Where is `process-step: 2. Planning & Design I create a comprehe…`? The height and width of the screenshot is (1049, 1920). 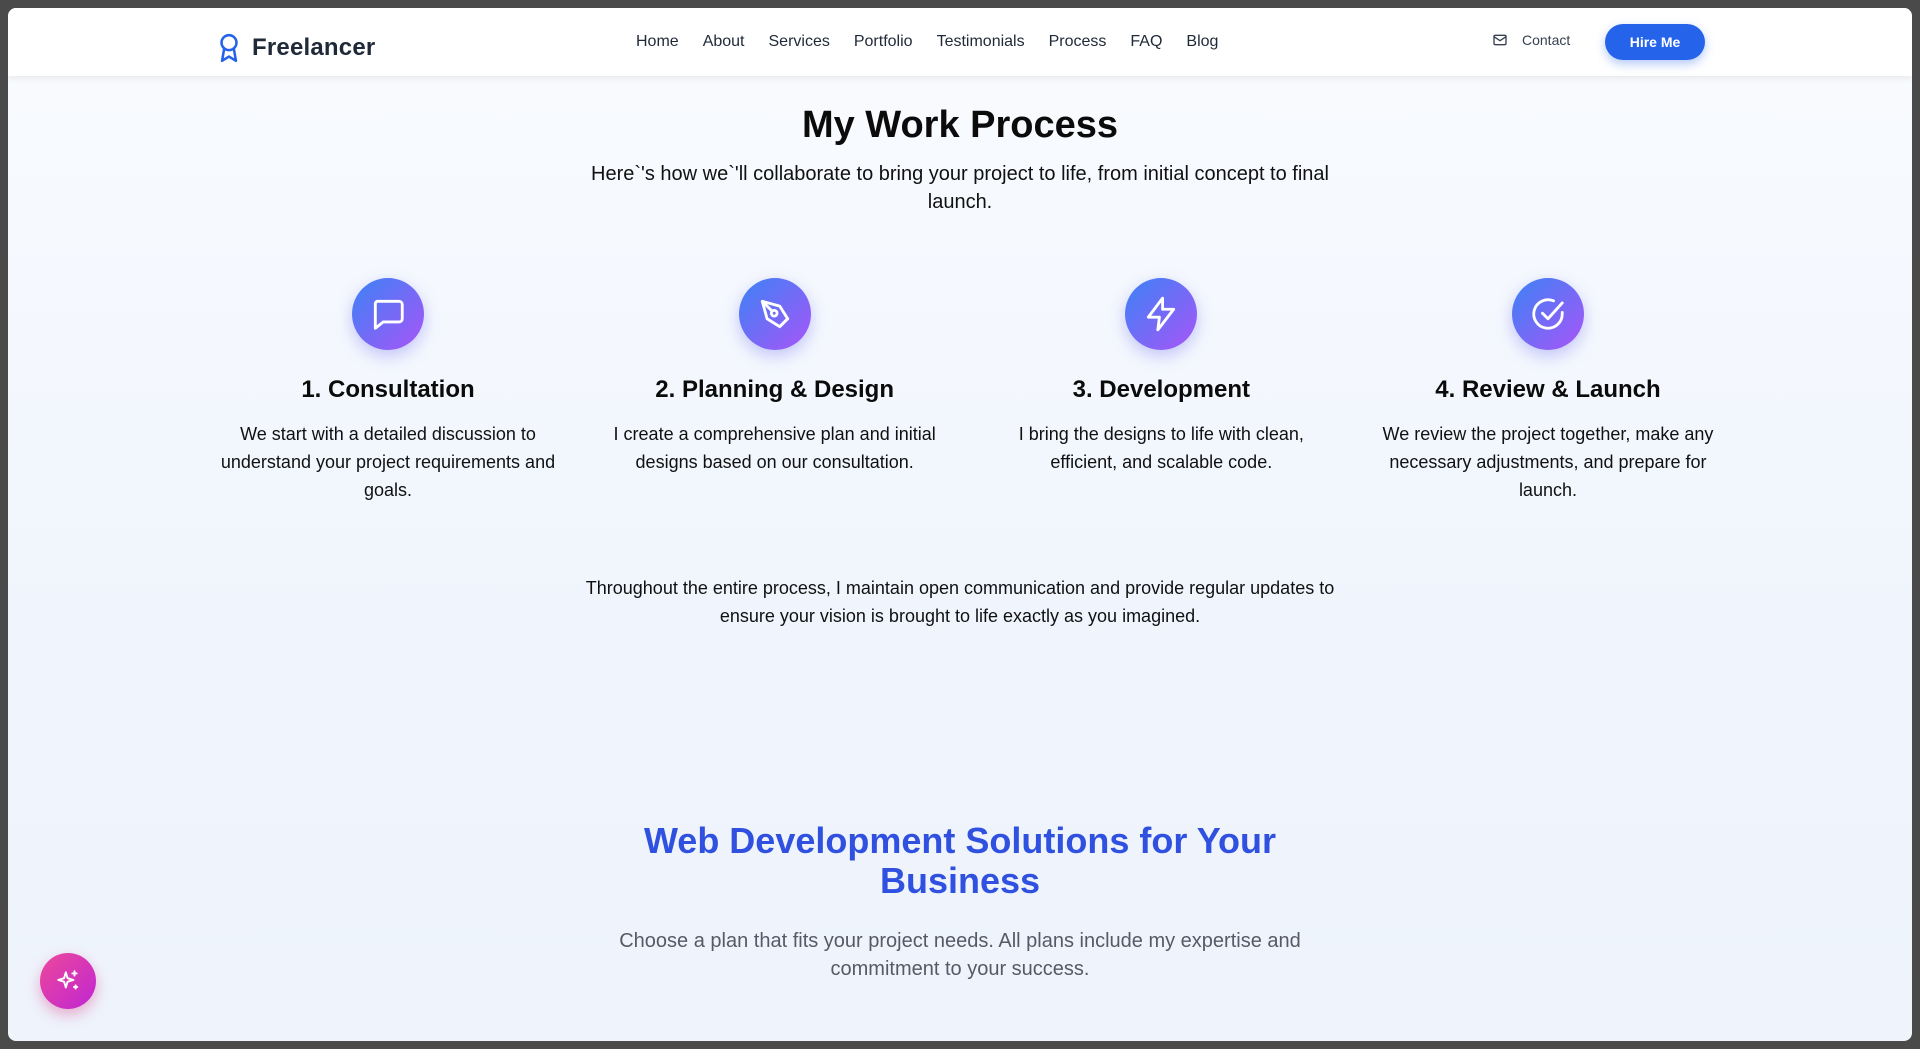 process-step: 2. Planning & Design I create a comprehe… is located at coordinates (775, 391).